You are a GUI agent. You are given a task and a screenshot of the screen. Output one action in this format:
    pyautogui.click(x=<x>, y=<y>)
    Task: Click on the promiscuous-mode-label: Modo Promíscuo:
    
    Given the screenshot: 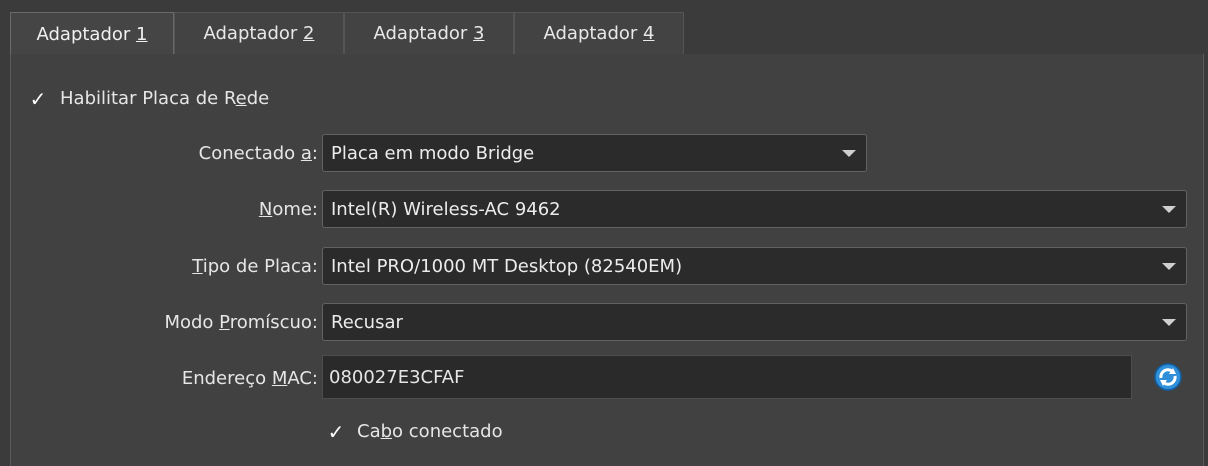 What is the action you would take?
    pyautogui.click(x=241, y=322)
    